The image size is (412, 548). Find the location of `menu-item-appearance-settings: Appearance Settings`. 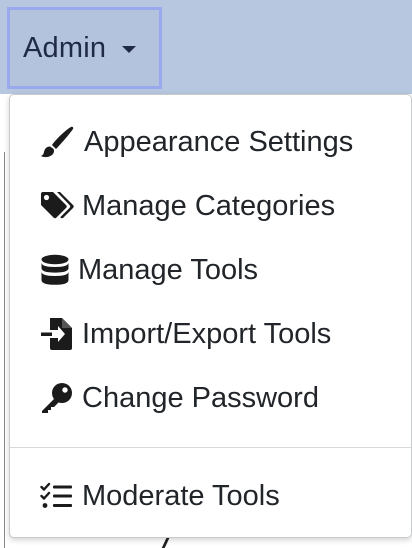

menu-item-appearance-settings: Appearance Settings is located at coordinates (196, 142).